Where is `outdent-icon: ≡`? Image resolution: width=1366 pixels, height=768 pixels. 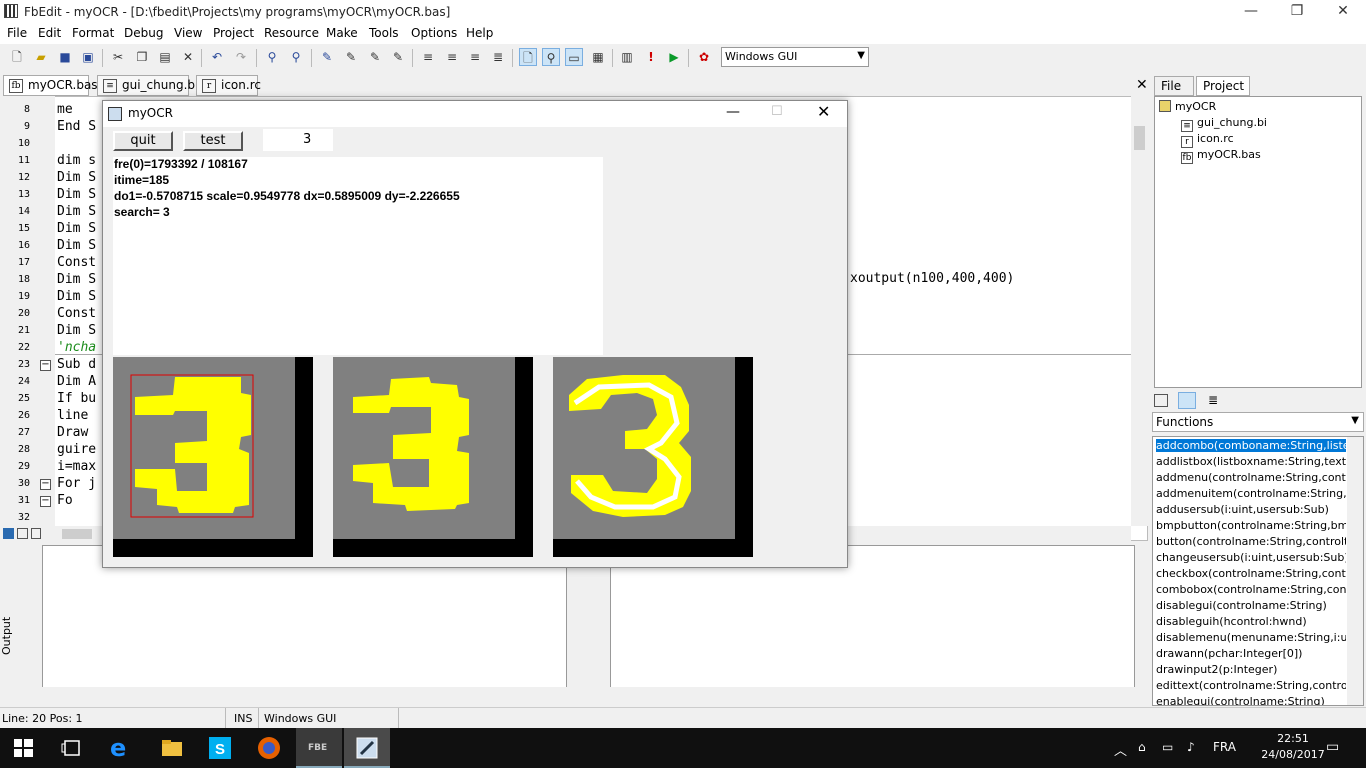
outdent-icon: ≡ is located at coordinates (452, 57).